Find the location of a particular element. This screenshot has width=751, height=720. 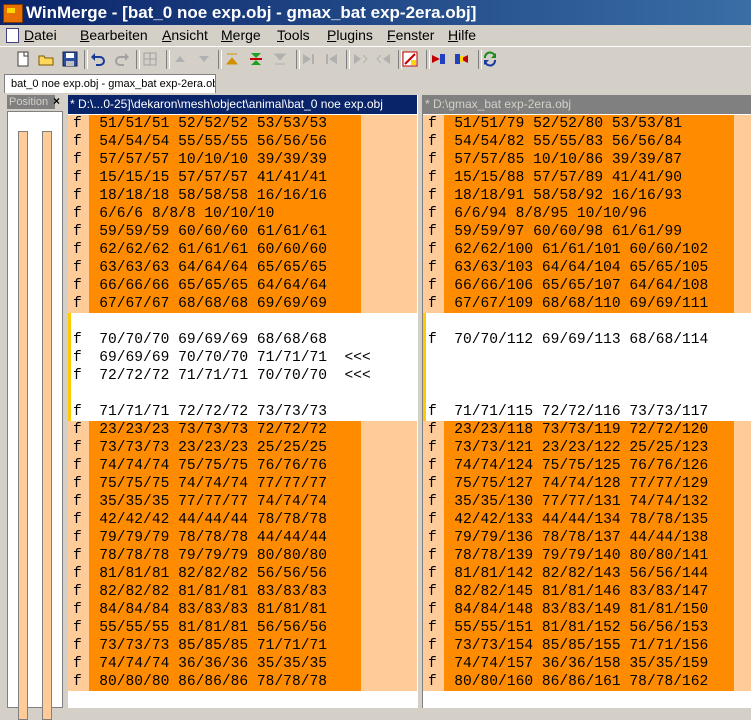

diff-line: f 42/42/42 44/44/44 78/78/78 is located at coordinates (242, 520).